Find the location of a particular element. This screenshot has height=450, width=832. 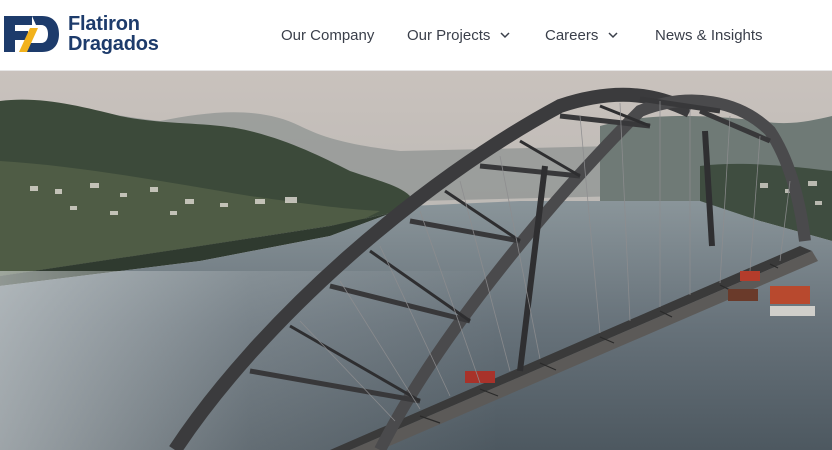

nav-label: News & Insights is located at coordinates (709, 35).